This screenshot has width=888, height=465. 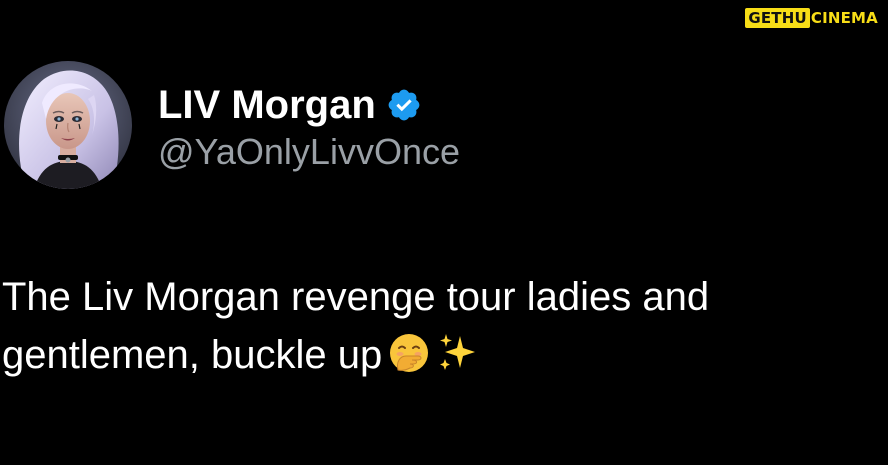 I want to click on name-block: LIV Morgan @YaOnlyLivvOnce, so click(x=309, y=125).